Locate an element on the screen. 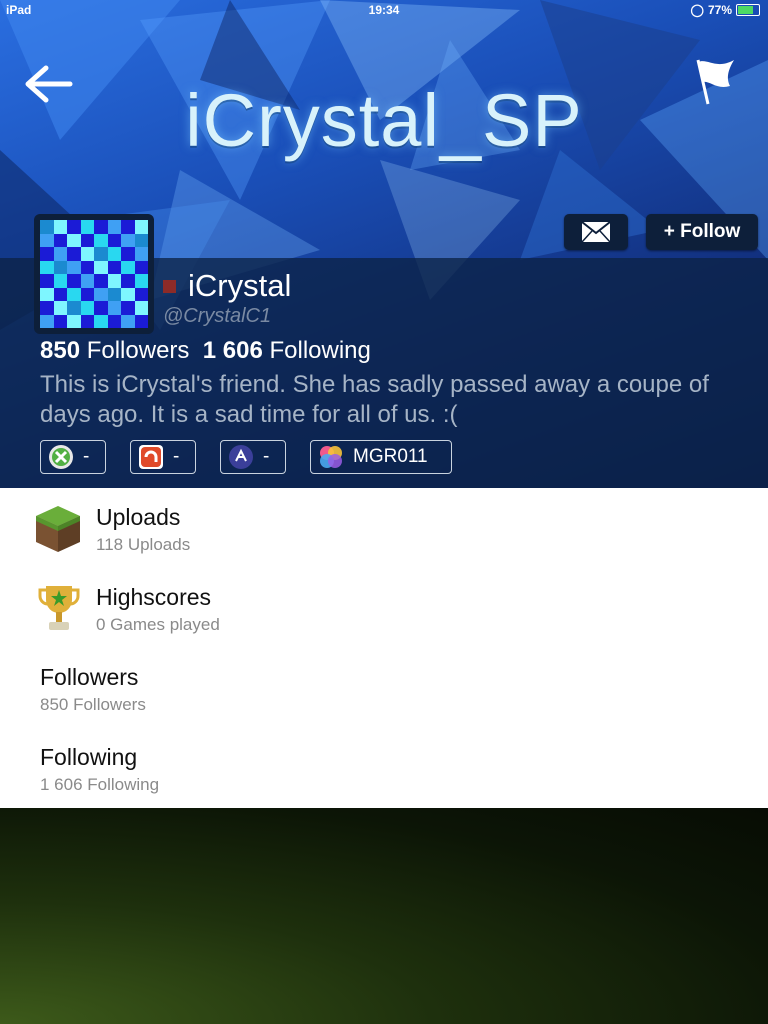 This screenshot has width=768, height=1024. name-row: iCrystal is located at coordinates (227, 286).